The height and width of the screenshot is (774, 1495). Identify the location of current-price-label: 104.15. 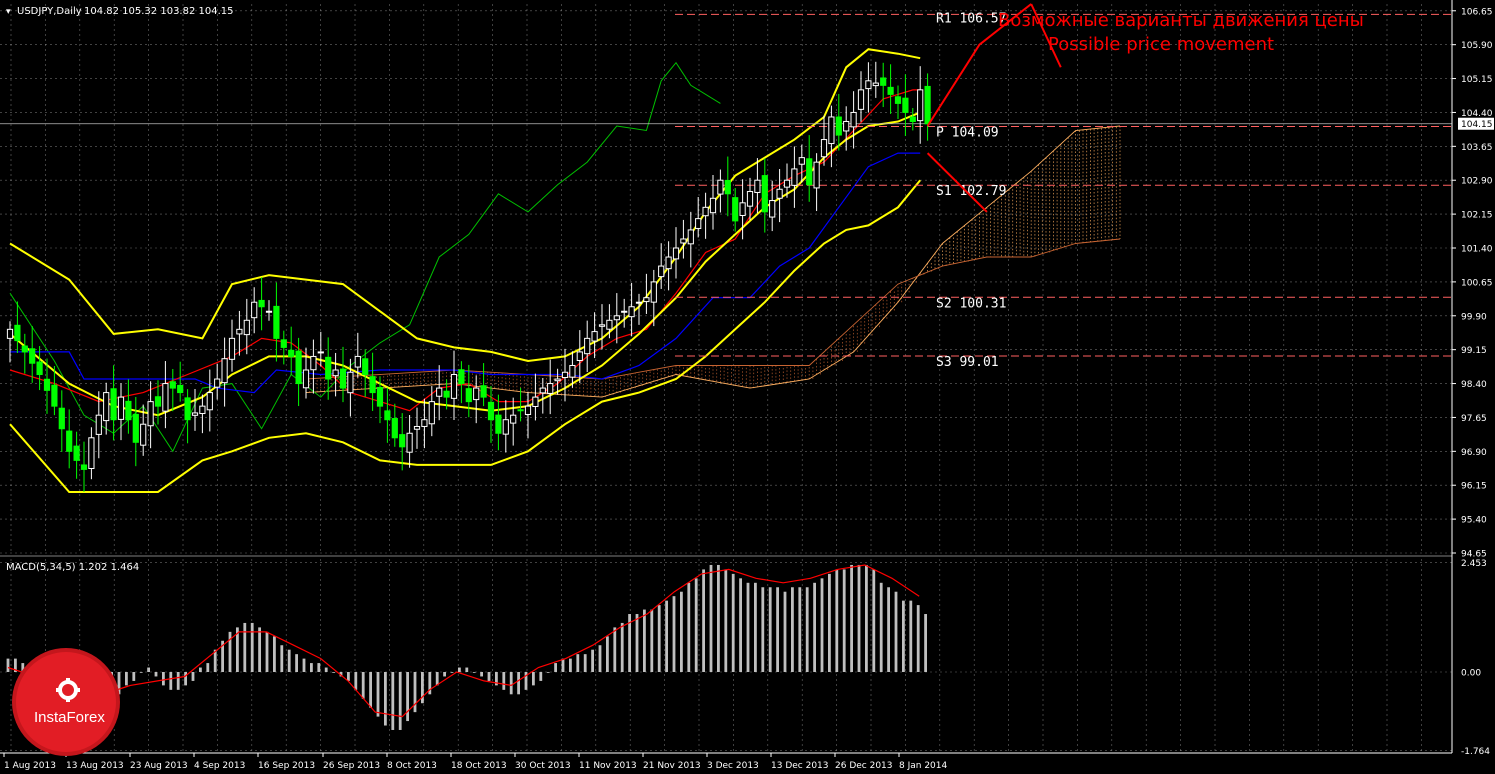
(1477, 125).